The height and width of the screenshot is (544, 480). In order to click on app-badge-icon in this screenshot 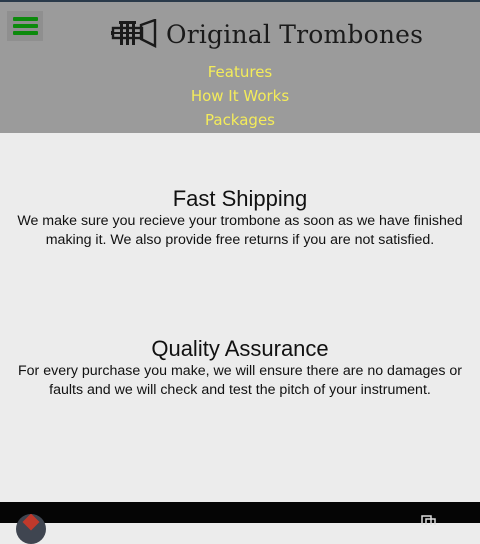, I will do `click(31, 529)`.